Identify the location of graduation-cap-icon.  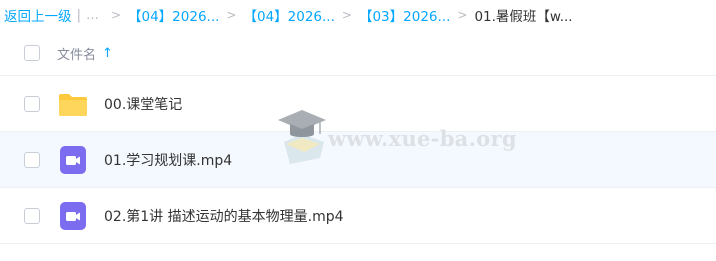
(302, 137).